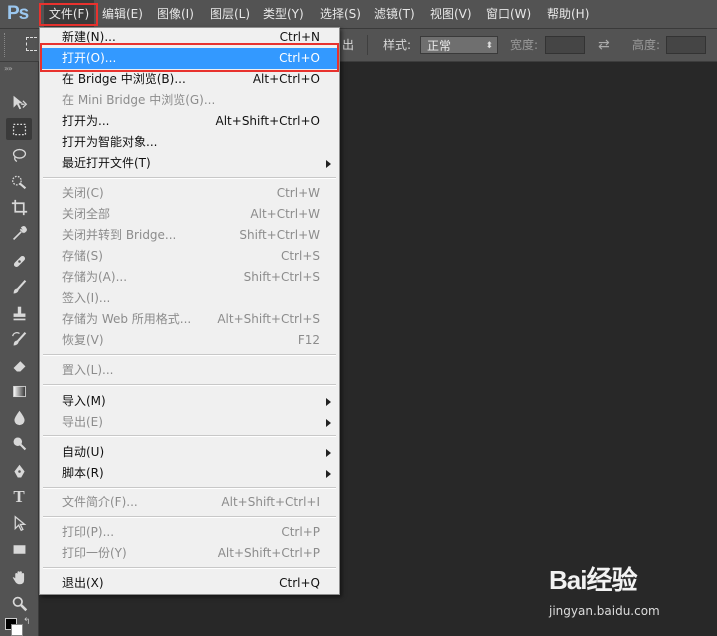  What do you see at coordinates (189, 583) in the screenshot?
I see `menu-item-exit: 退出(X) Ctrl+Q` at bounding box center [189, 583].